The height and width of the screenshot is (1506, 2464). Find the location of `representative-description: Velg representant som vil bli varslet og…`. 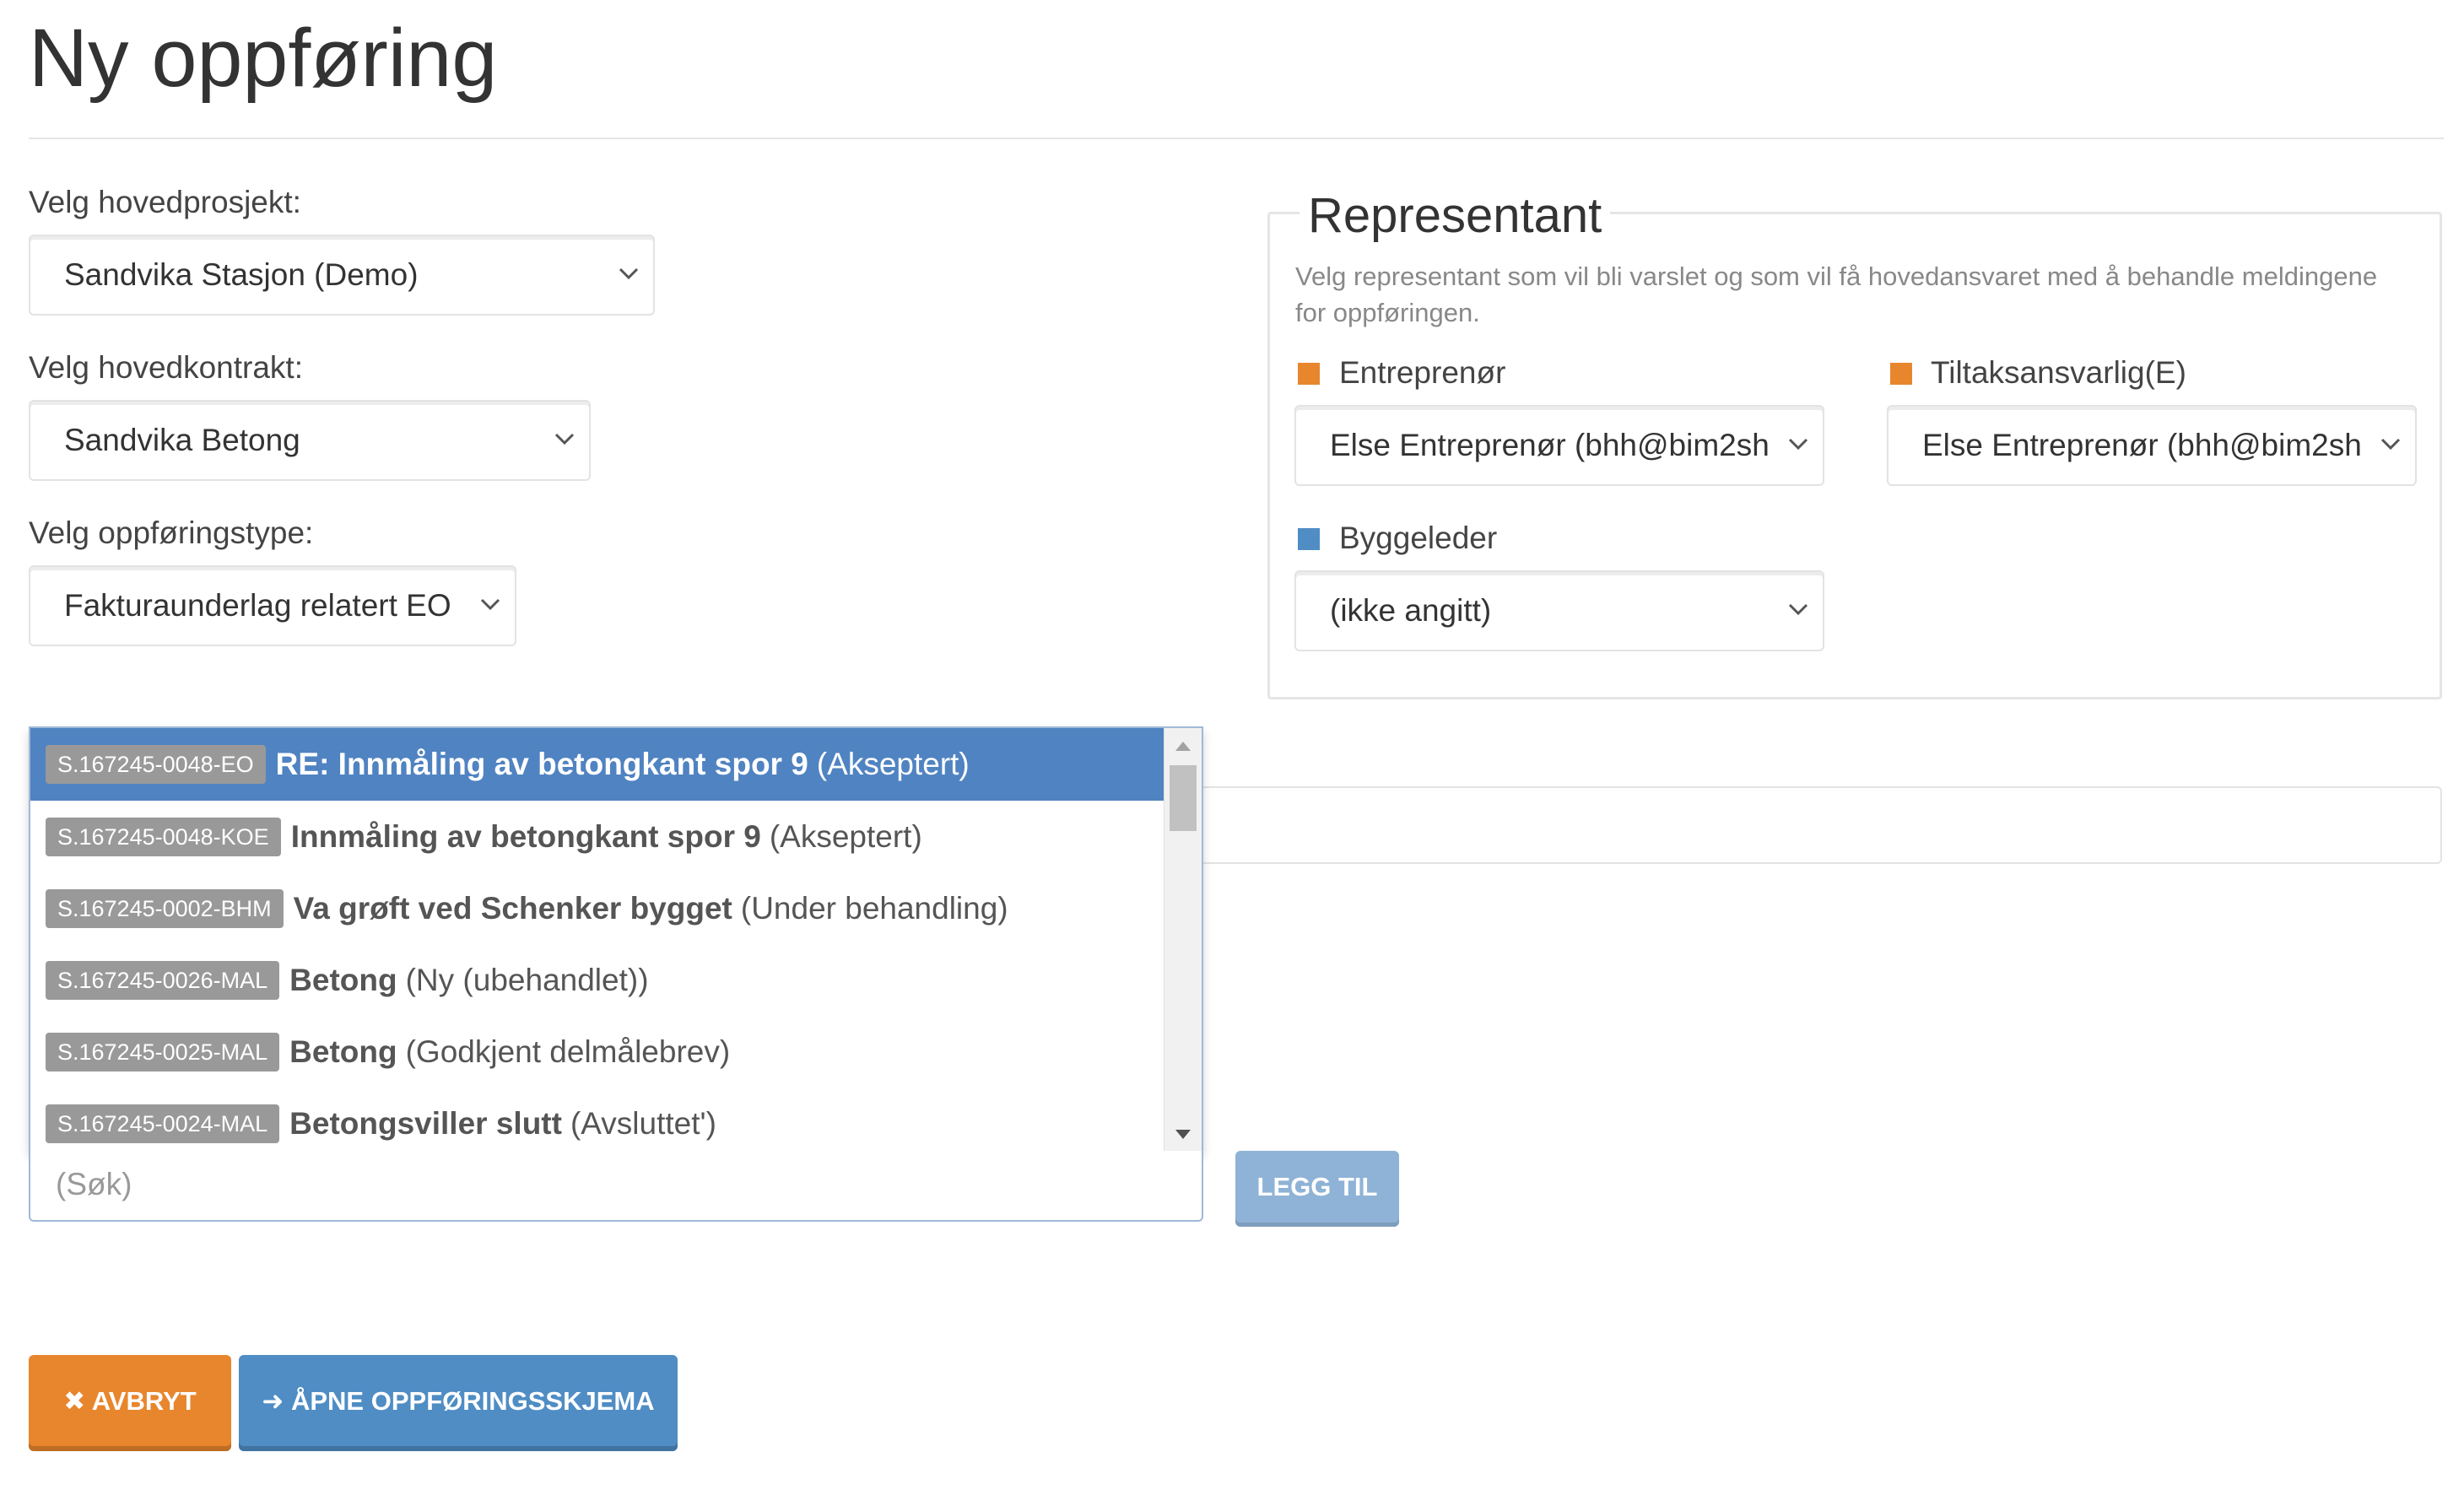

representative-description: Velg representant som vil bli varslet og… is located at coordinates (1837, 295).